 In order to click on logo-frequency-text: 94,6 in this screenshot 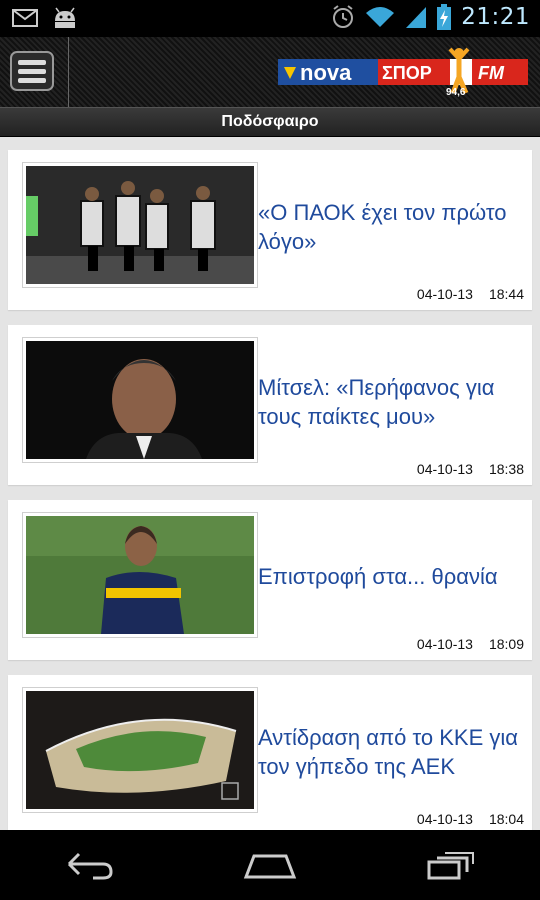, I will do `click(456, 92)`.